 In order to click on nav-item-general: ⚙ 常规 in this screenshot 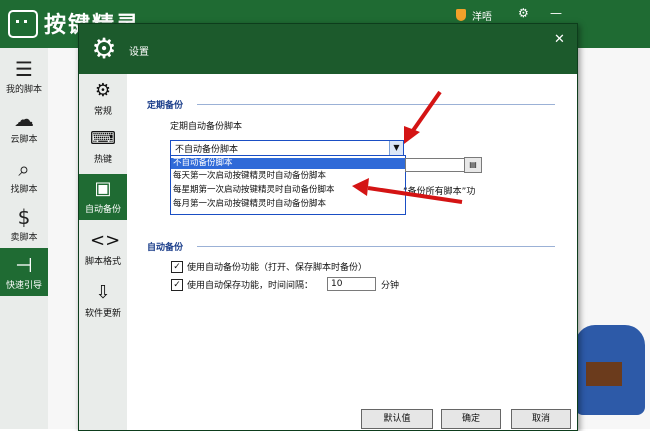, I will do `click(103, 99)`.